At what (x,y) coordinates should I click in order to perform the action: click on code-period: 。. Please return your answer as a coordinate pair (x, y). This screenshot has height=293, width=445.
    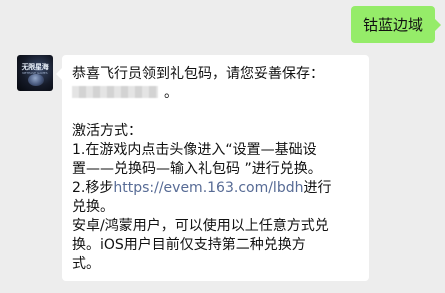
    Looking at the image, I should click on (171, 93).